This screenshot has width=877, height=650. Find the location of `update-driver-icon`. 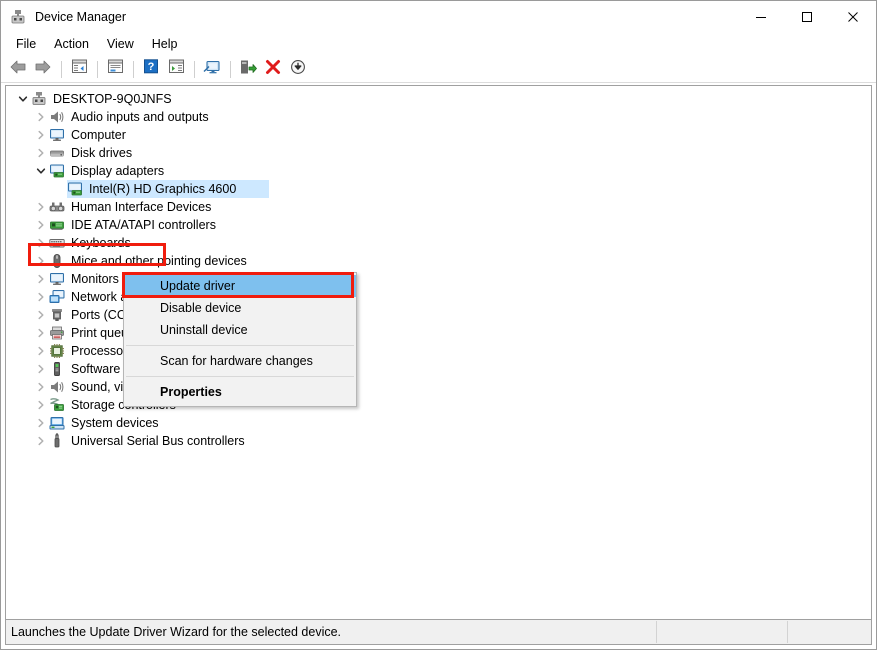

update-driver-icon is located at coordinates (248, 69).